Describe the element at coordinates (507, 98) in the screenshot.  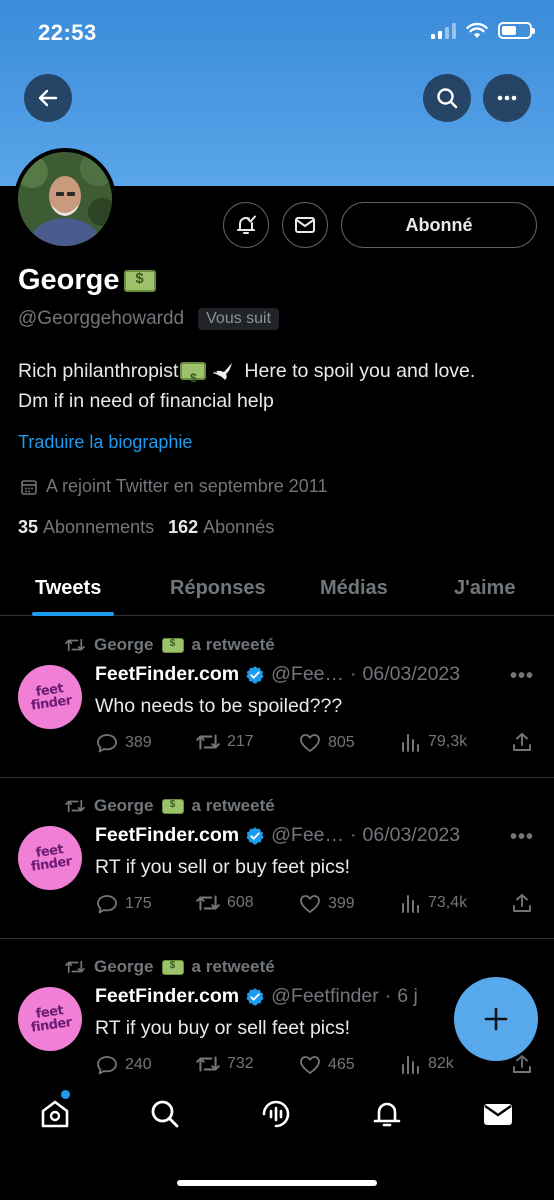
I see `more-options-button` at that location.